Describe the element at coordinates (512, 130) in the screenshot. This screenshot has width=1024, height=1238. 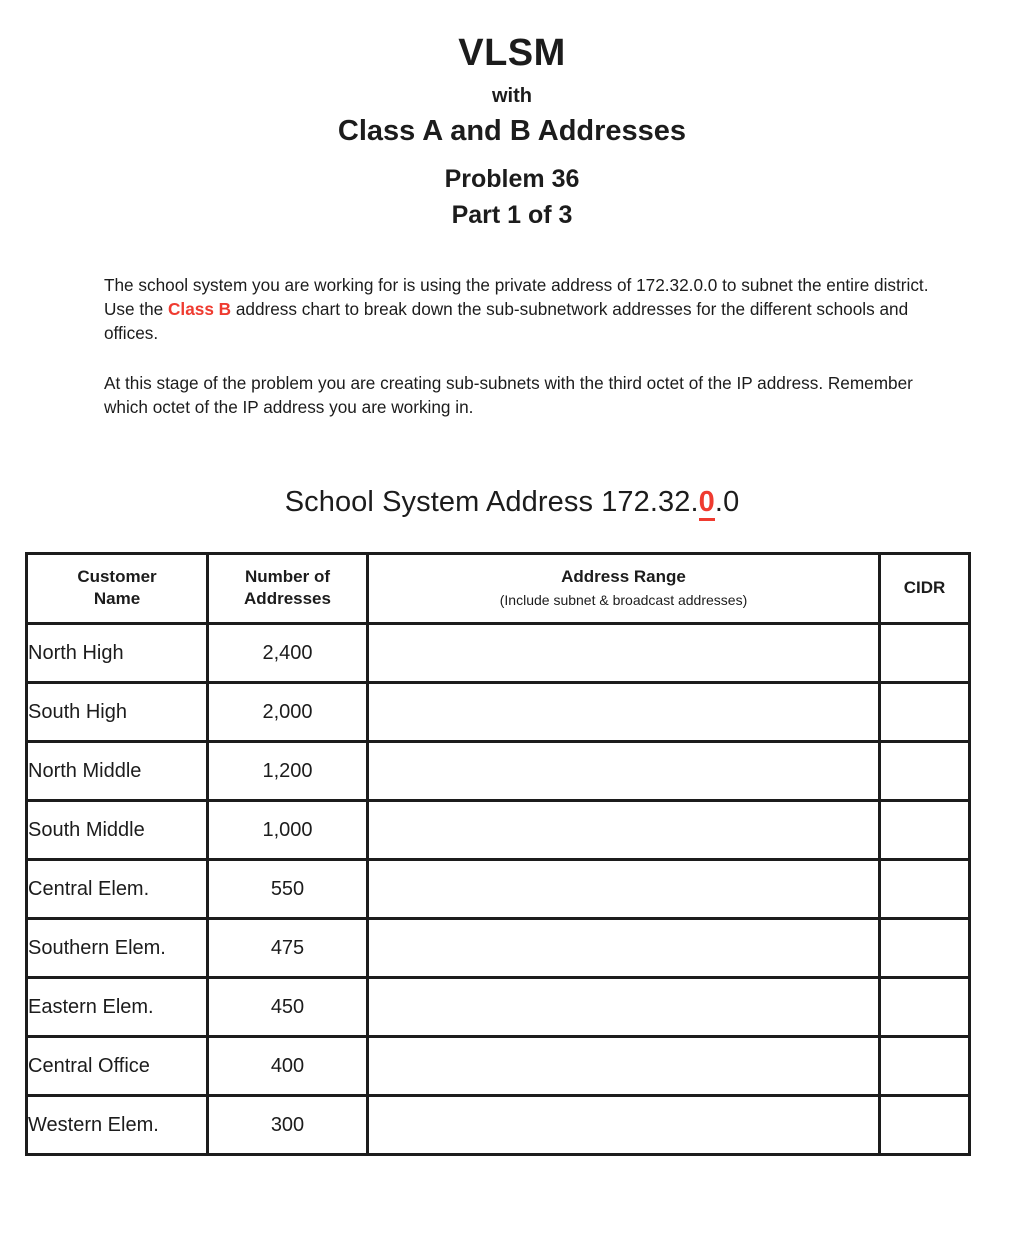
I see `title-subtitle: Class A and B Addresses` at that location.